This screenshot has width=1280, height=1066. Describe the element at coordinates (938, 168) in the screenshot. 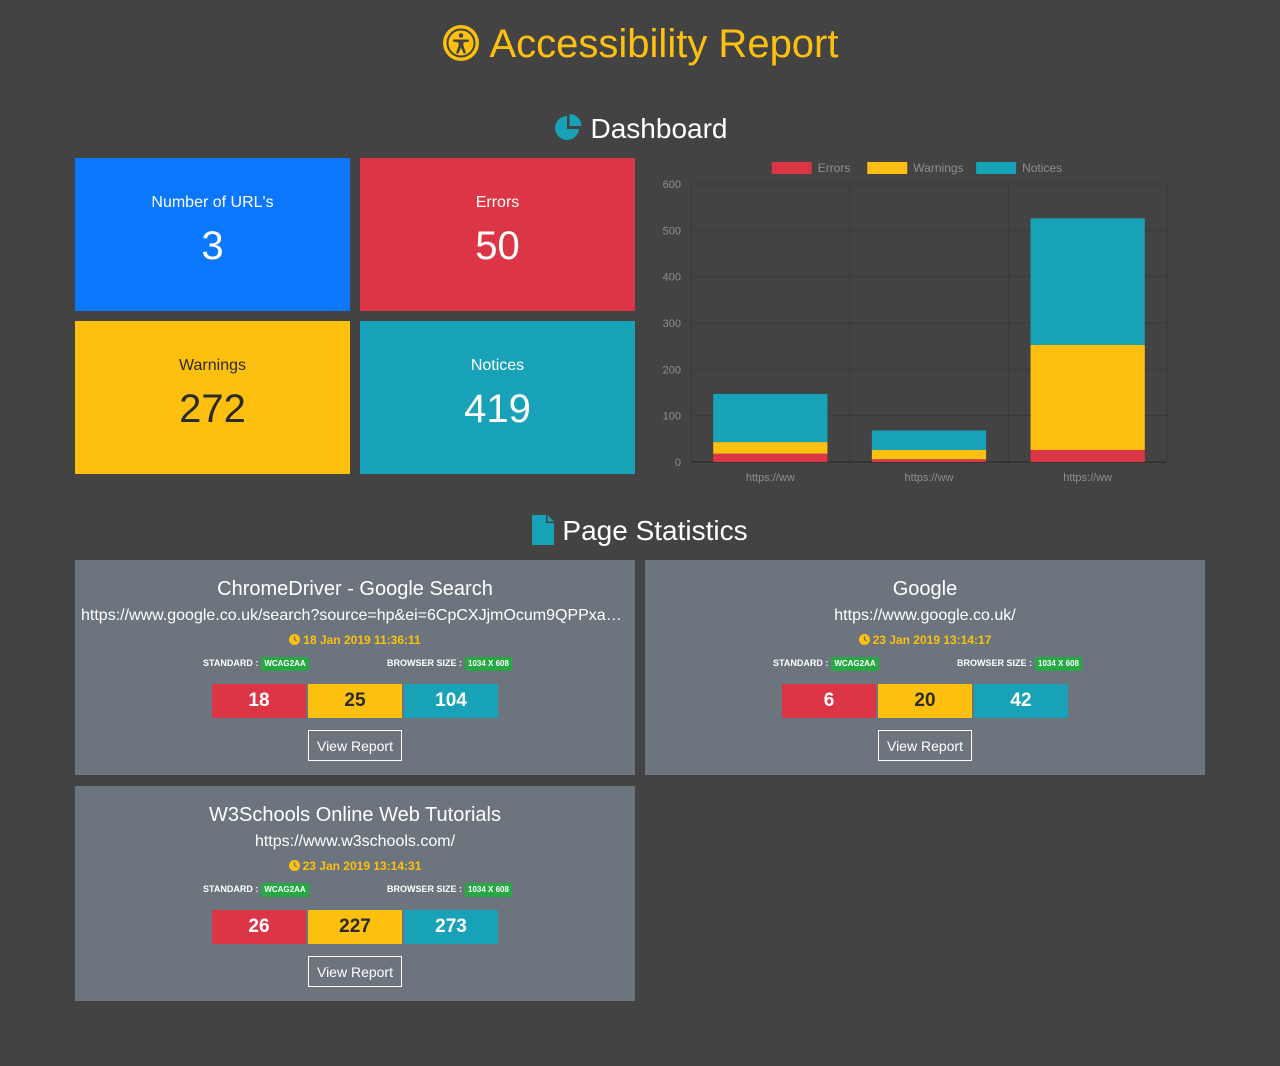

I see `legend-label-warnings: Warnings` at that location.